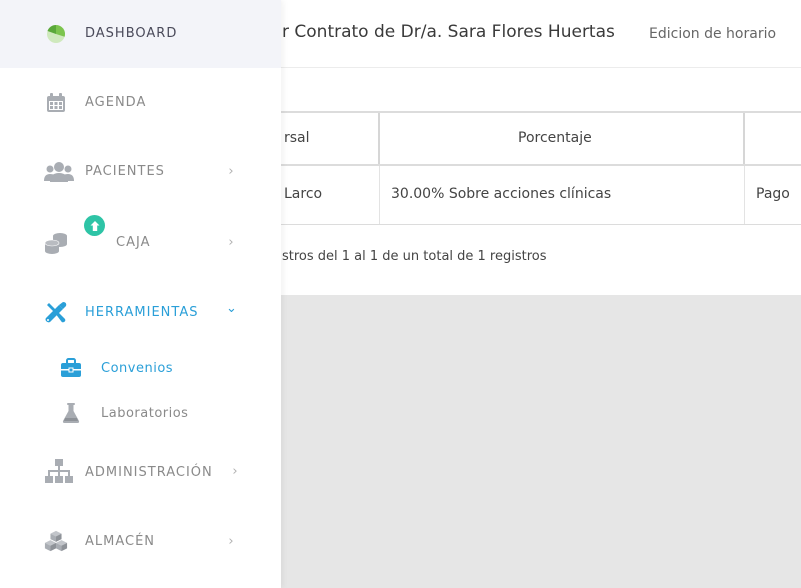 The height and width of the screenshot is (588, 801). Describe the element at coordinates (94, 225) in the screenshot. I see `upload-icon` at that location.